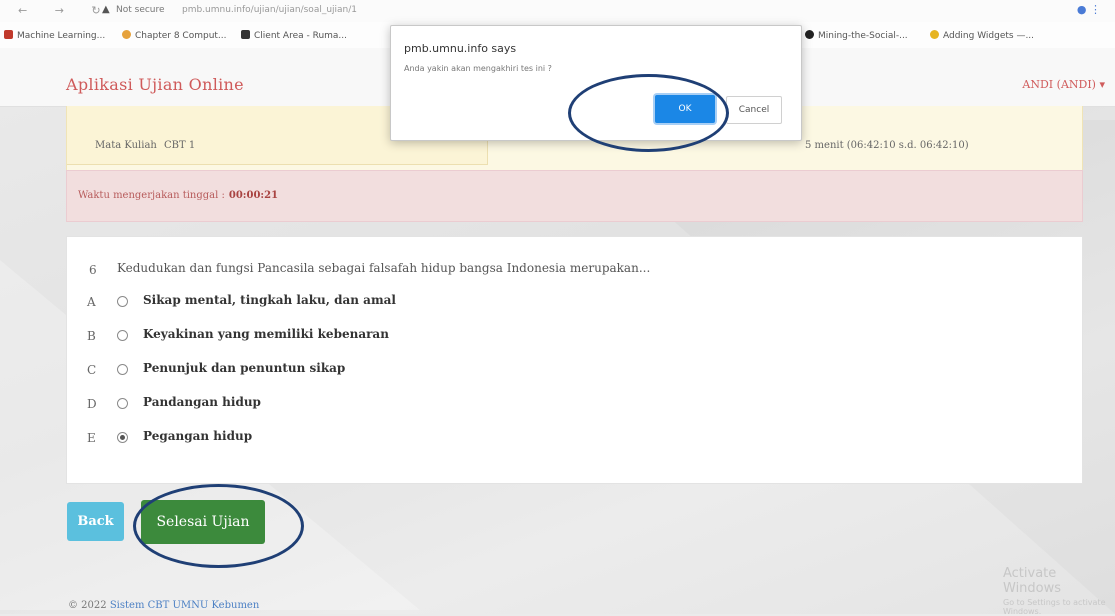 Image resolution: width=1115 pixels, height=616 pixels. I want to click on course-label: Mata Kuliah, so click(126, 145).